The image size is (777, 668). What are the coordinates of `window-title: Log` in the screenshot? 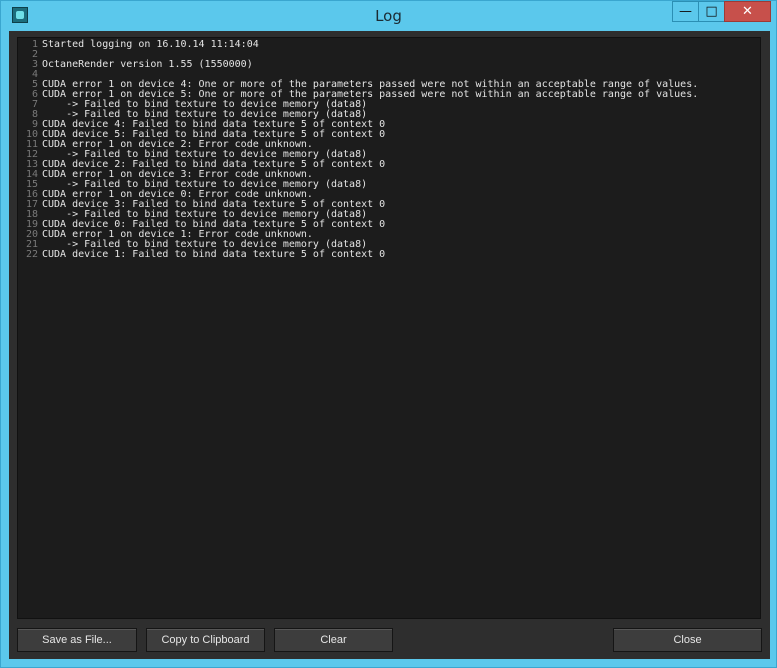 It's located at (388, 16).